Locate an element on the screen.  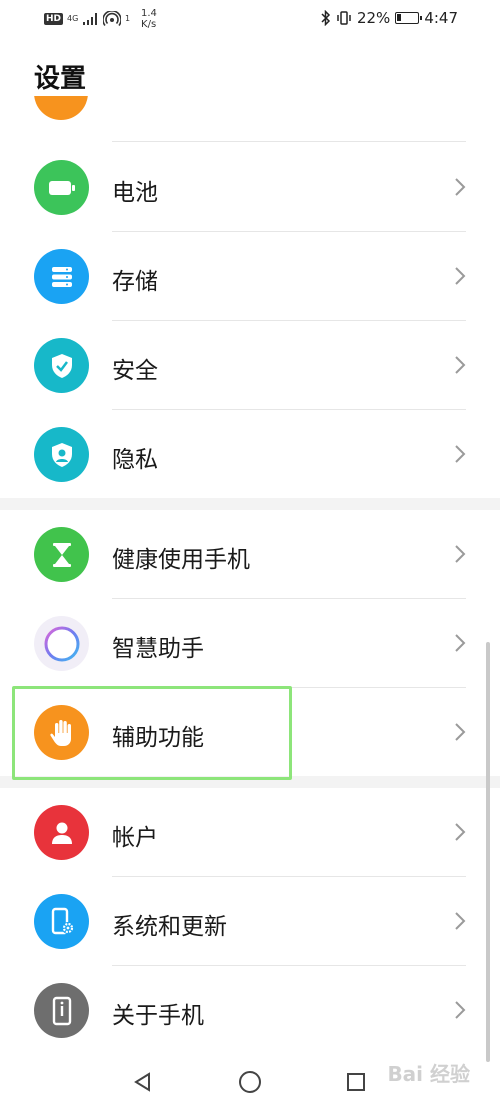
assistant-ring-icon is located at coordinates (61, 643).